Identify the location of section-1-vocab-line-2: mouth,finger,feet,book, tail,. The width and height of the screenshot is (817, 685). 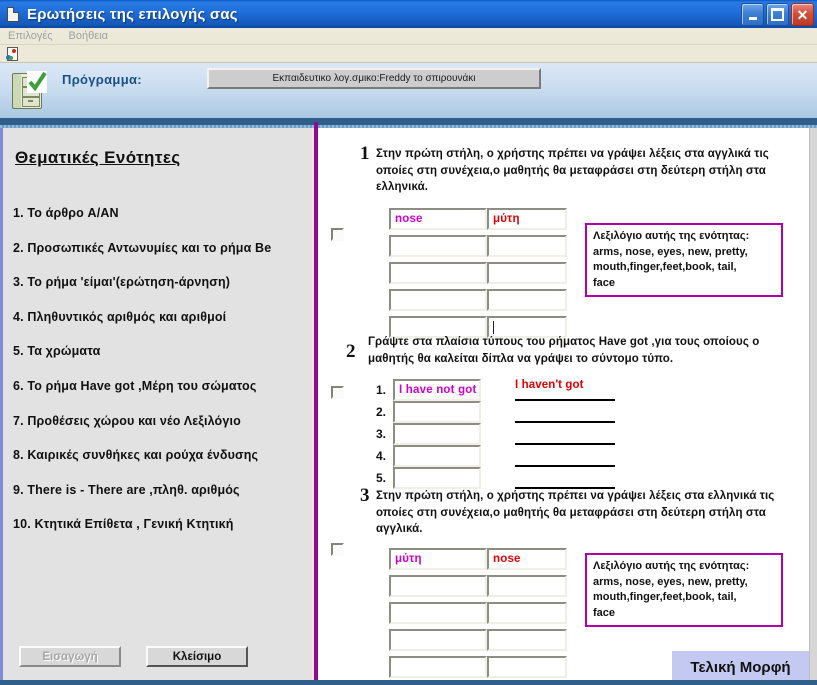
(665, 267).